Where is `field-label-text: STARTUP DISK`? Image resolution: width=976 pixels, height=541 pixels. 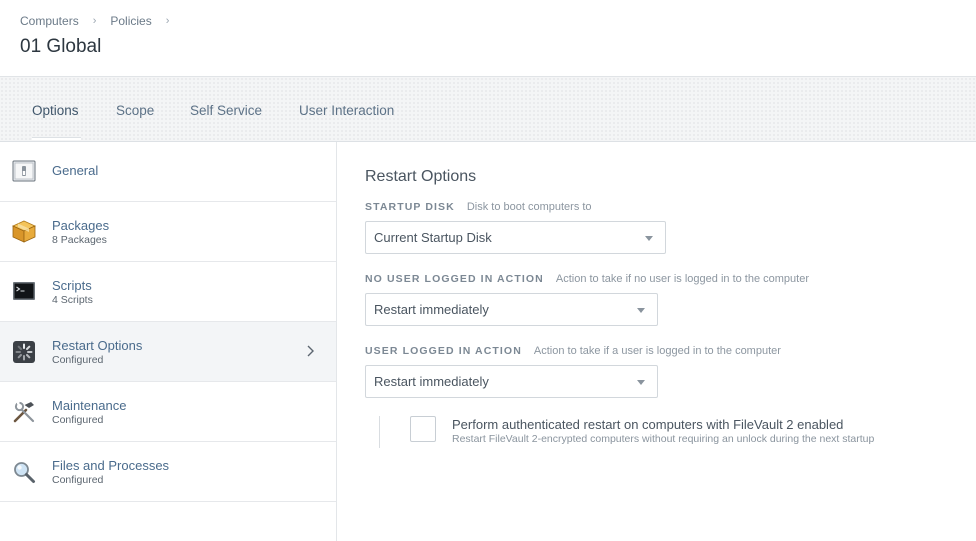 field-label-text: STARTUP DISK is located at coordinates (410, 207).